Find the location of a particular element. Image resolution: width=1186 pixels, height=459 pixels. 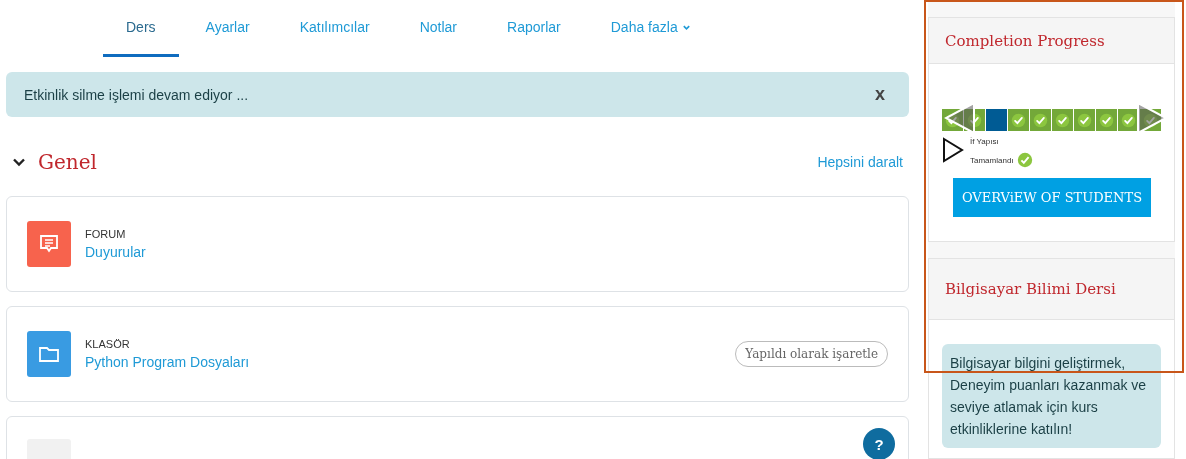

nav-tab: Ayarlar is located at coordinates (227, 28).